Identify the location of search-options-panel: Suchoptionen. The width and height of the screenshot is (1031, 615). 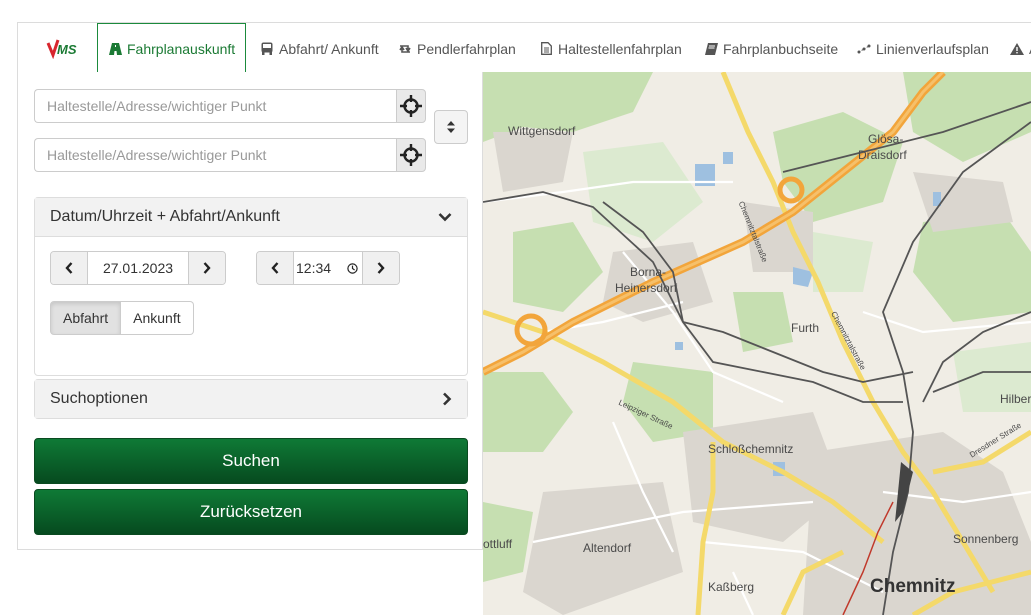
(251, 399).